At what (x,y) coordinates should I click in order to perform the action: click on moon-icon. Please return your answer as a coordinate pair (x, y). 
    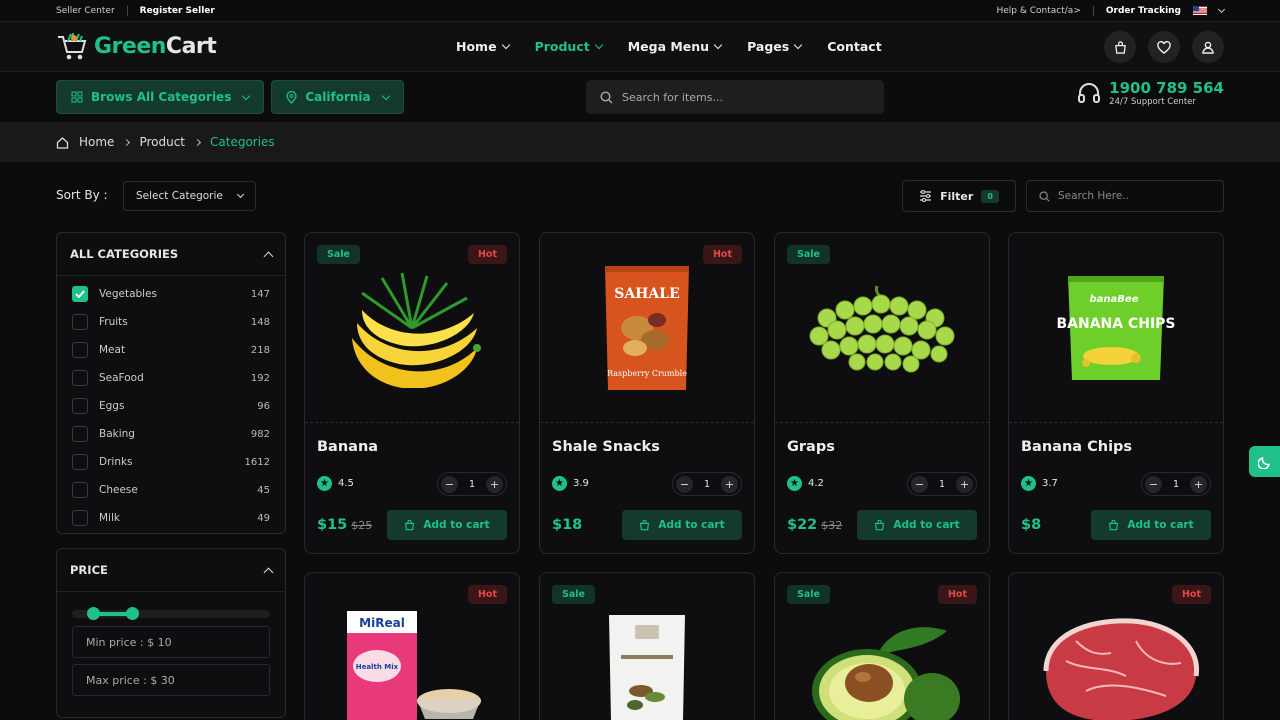
    Looking at the image, I should click on (1263, 462).